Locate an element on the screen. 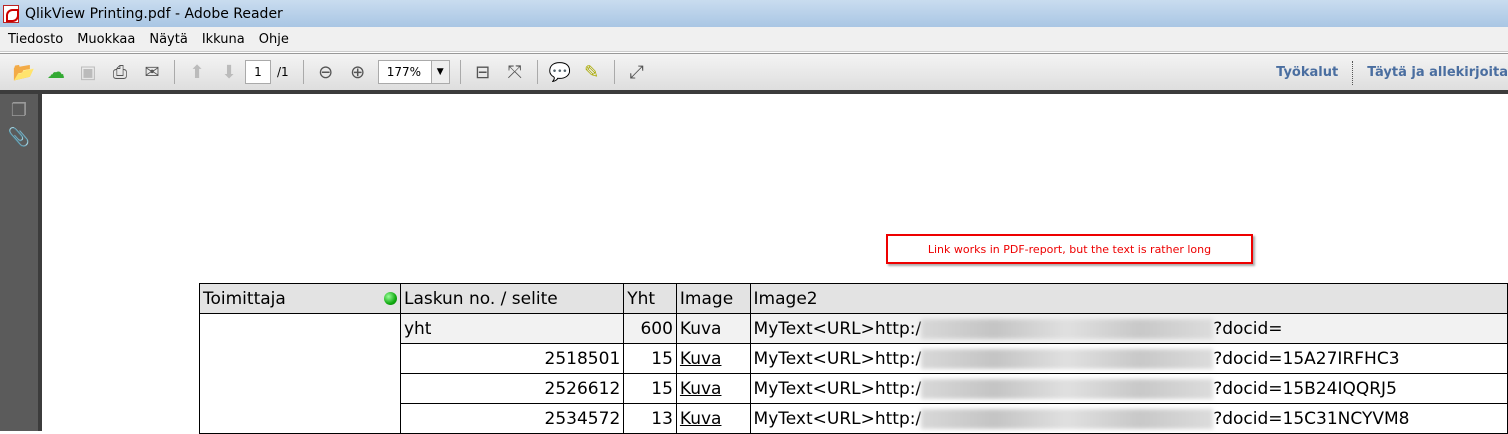 The height and width of the screenshot is (434, 1508). save-icon: ▣ is located at coordinates (88, 72).